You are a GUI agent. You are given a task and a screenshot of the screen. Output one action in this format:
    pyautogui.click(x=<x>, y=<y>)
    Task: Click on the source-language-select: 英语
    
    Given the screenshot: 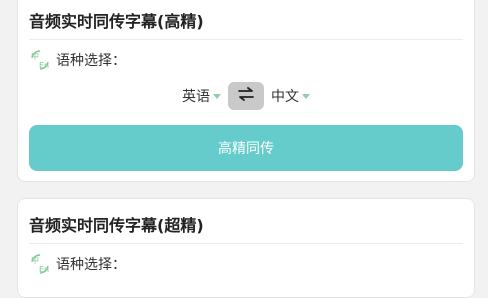 What is the action you would take?
    pyautogui.click(x=201, y=96)
    